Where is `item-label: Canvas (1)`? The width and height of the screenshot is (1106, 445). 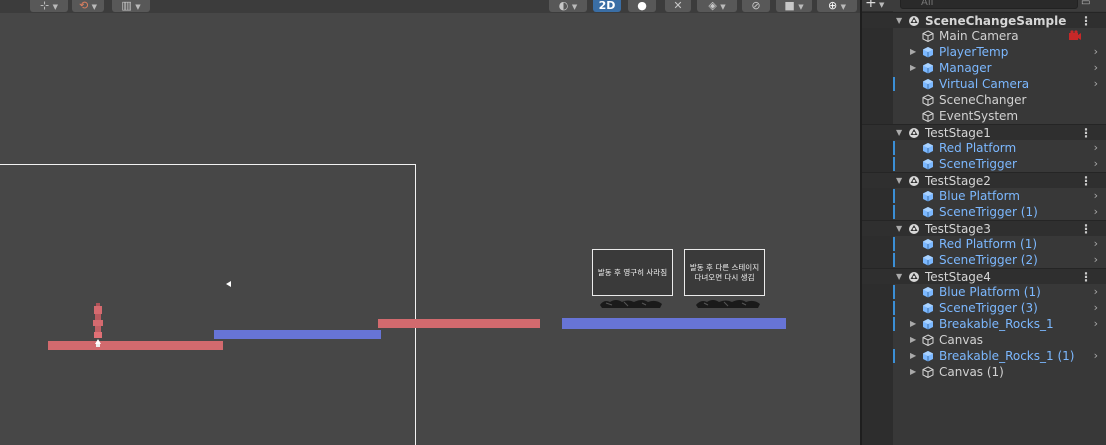
item-label: Canvas (1) is located at coordinates (971, 372).